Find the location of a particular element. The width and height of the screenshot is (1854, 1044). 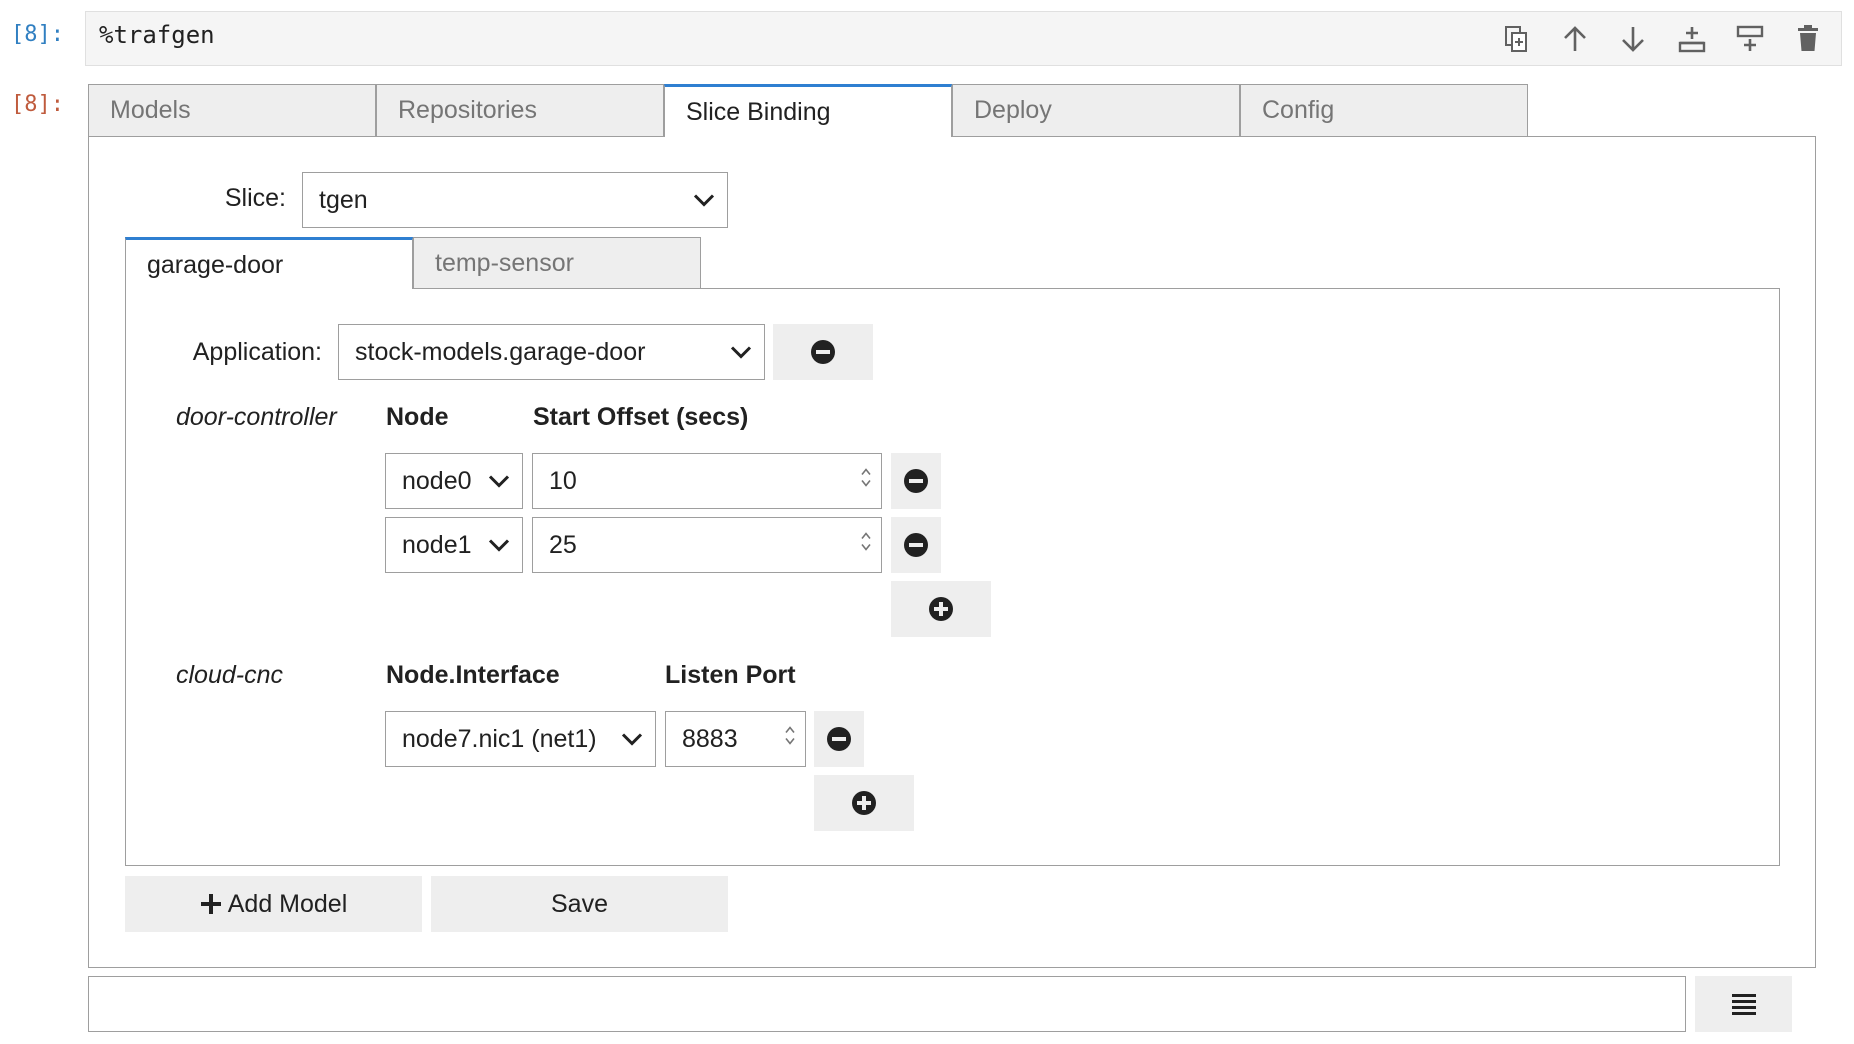

active-tab-gap is located at coordinates (808, 136).